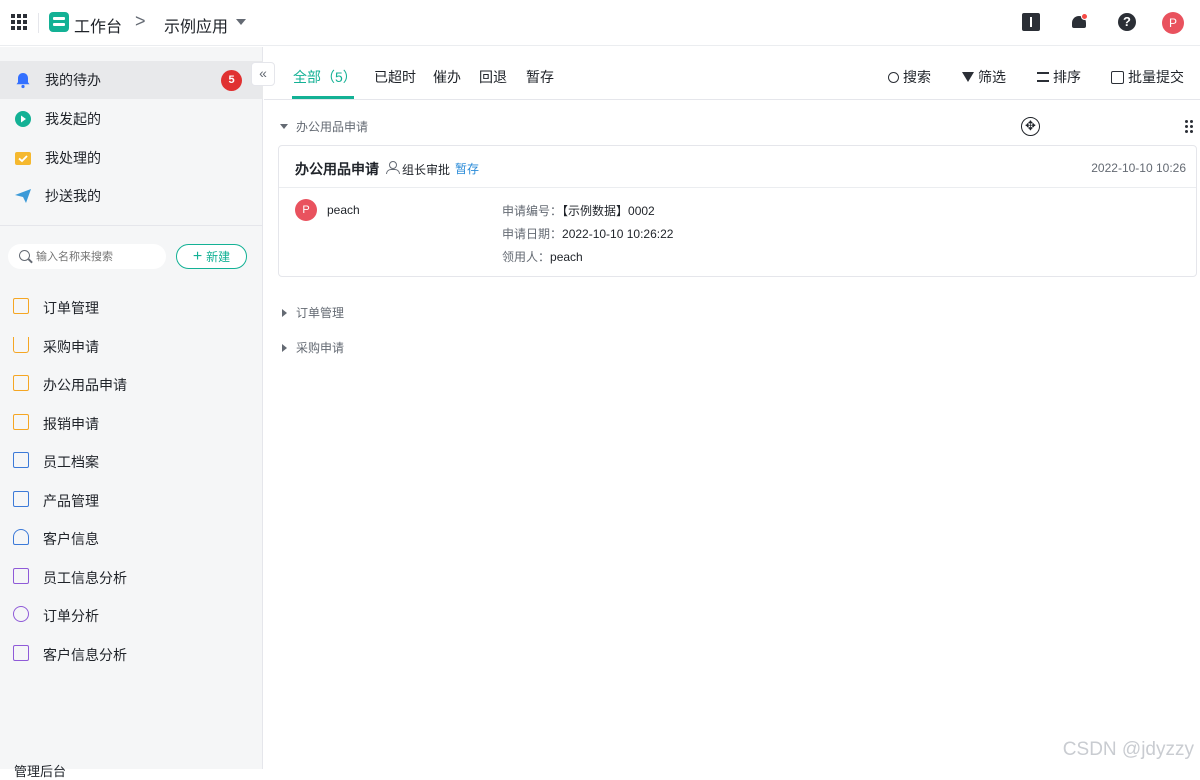 This screenshot has width=1200, height=780. Describe the element at coordinates (608, 211) in the screenshot. I see `field-value: 【示例数据】0002` at that location.